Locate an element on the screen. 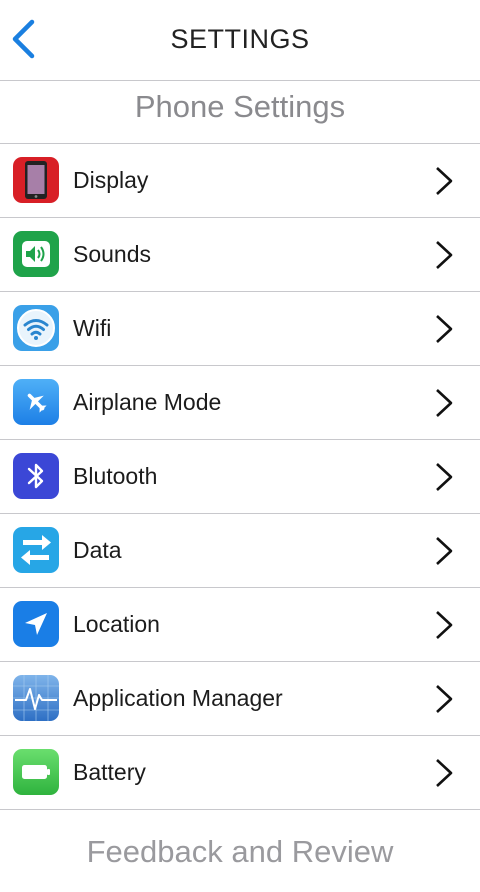  location-arrow-icon is located at coordinates (36, 624).